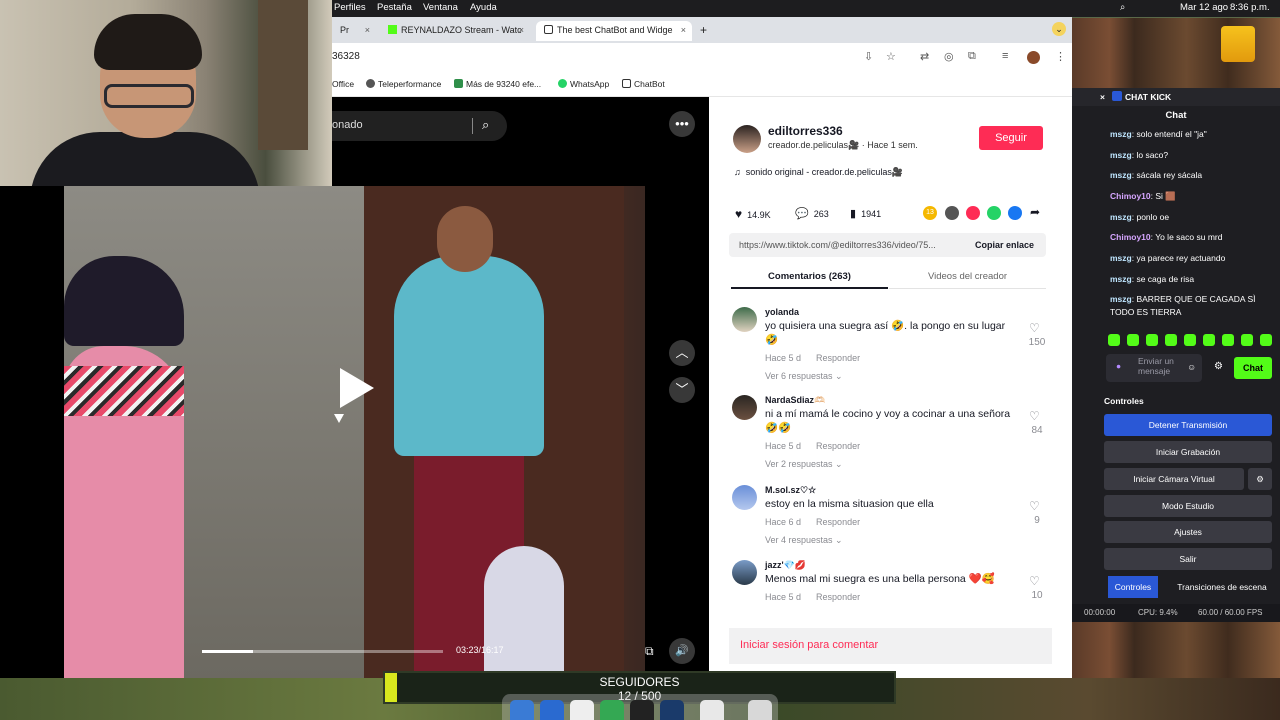 This screenshot has height=720, width=1280. Describe the element at coordinates (552, 710) in the screenshot. I see `launchpad-icon` at that location.